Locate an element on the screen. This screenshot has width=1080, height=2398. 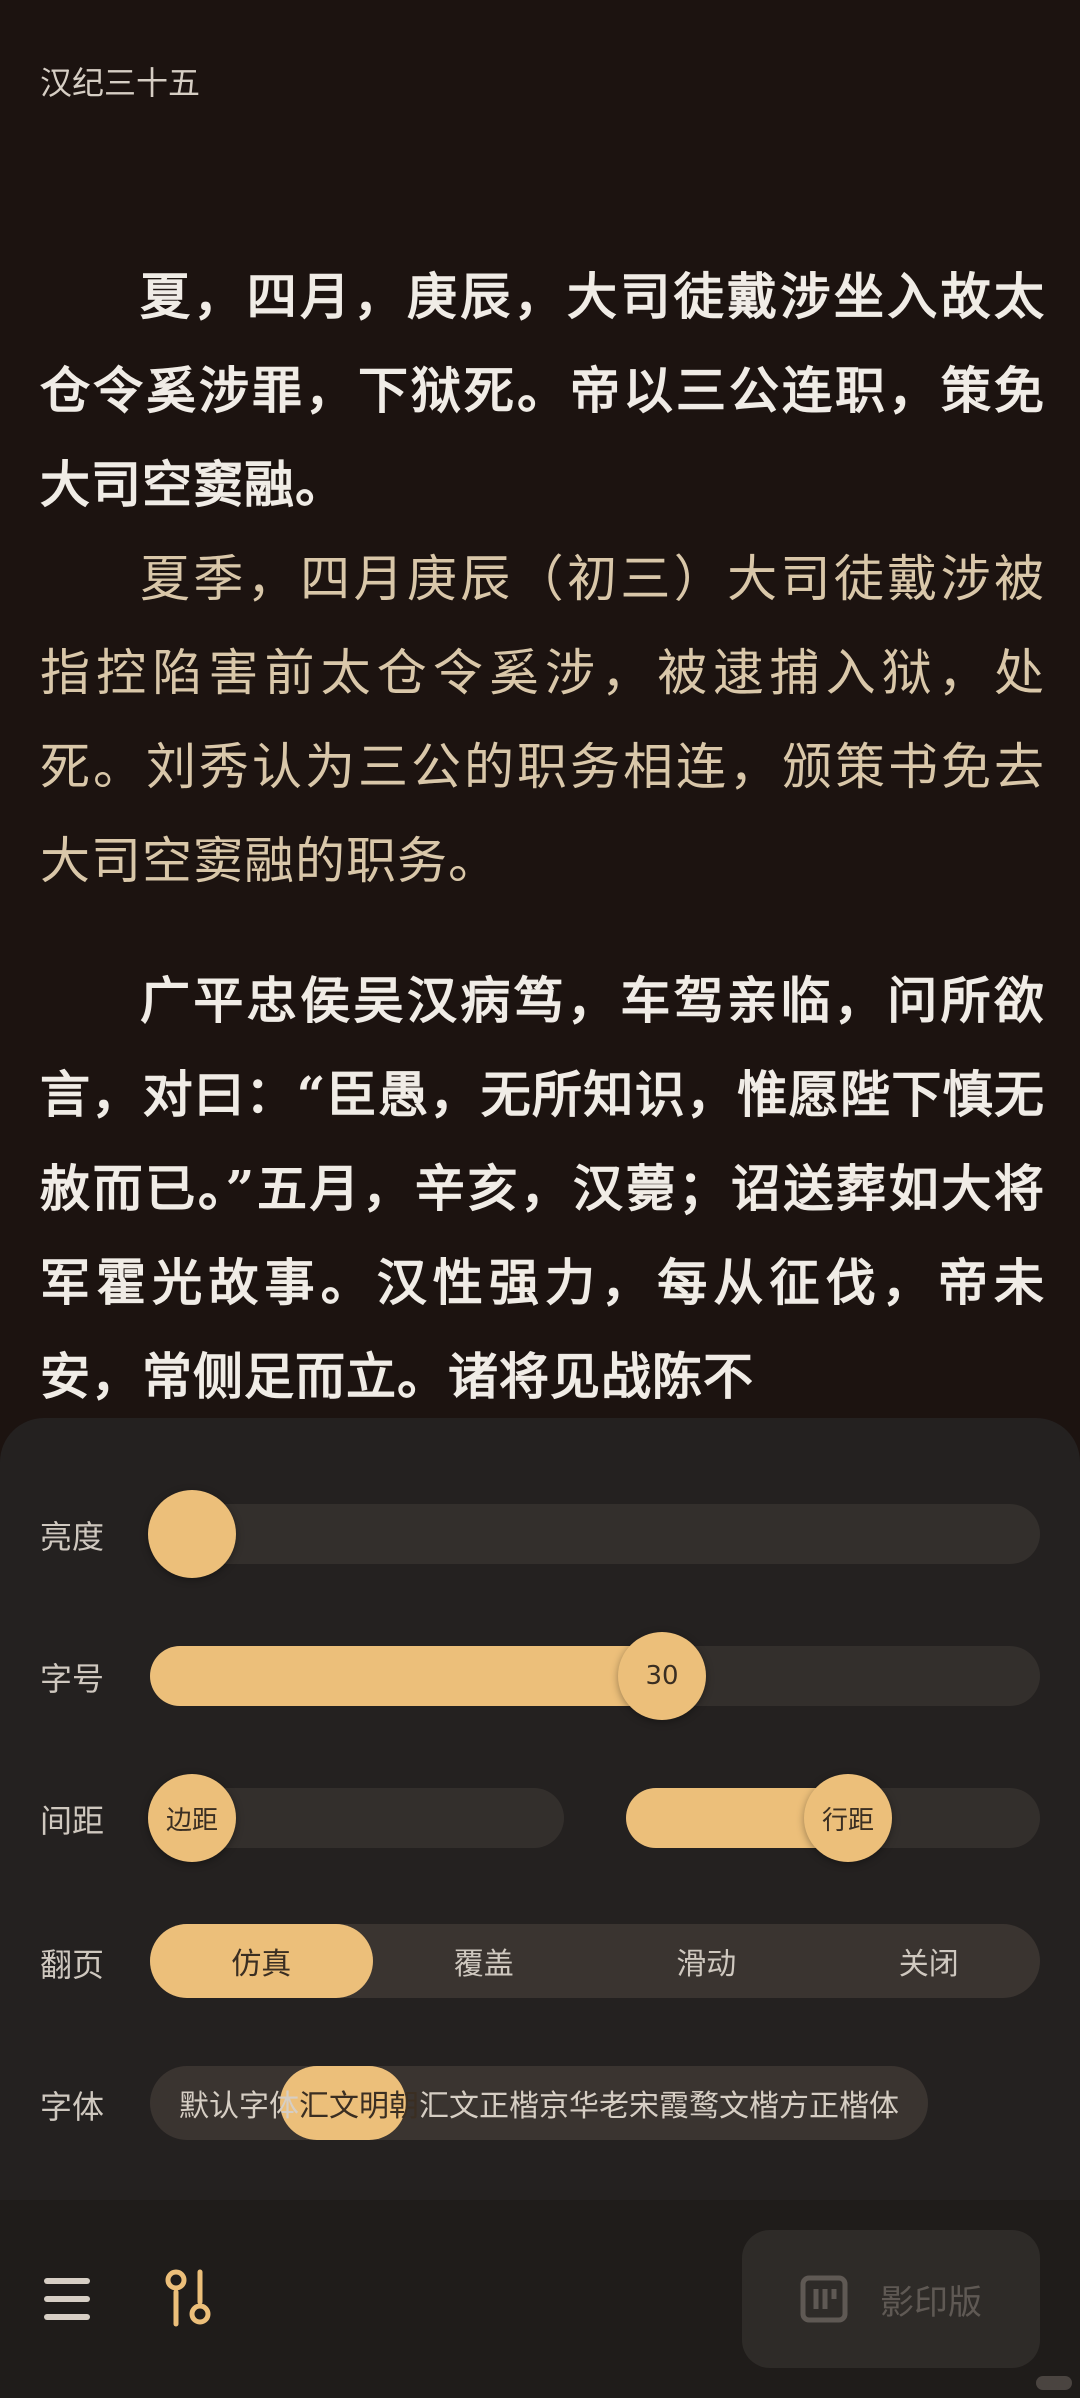
page-turn-option-cover: 覆盖 is located at coordinates (484, 1961).